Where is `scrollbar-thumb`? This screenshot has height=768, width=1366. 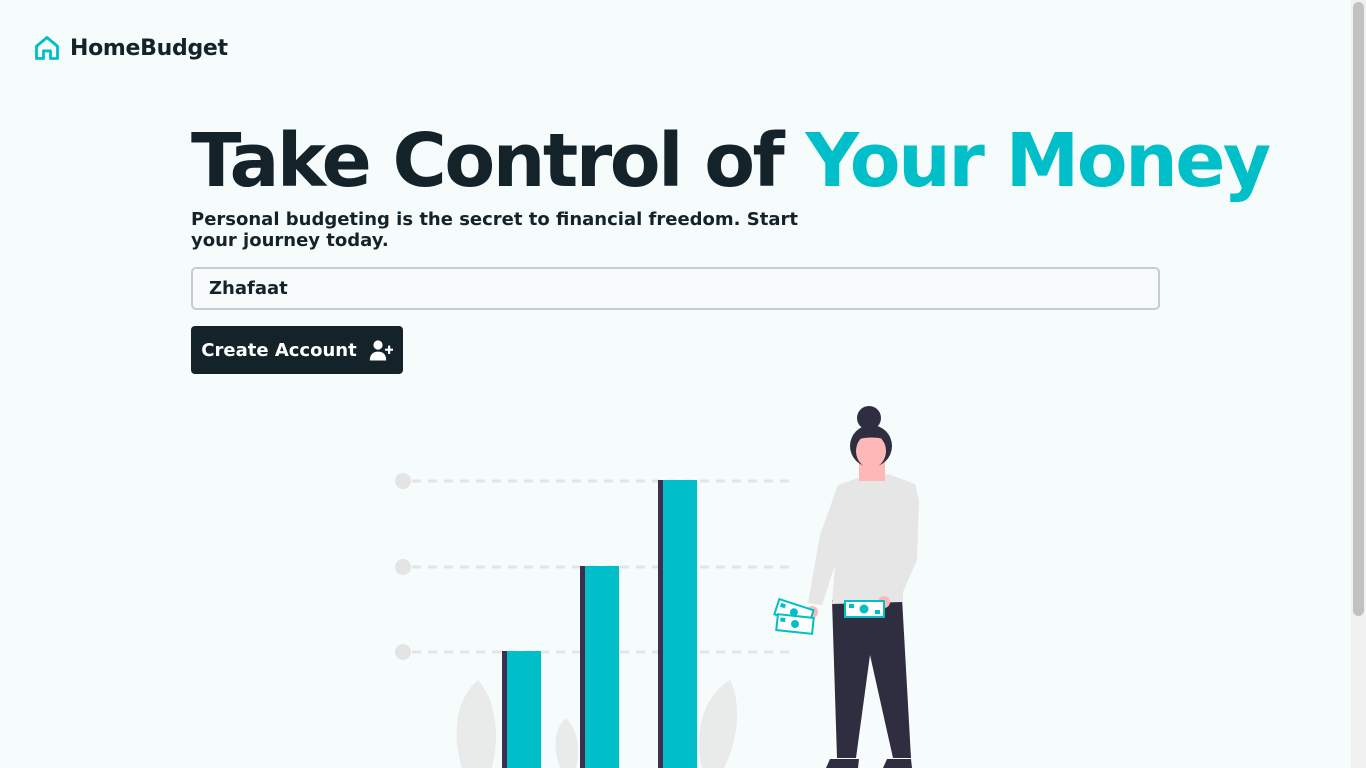 scrollbar-thumb is located at coordinates (1358, 309).